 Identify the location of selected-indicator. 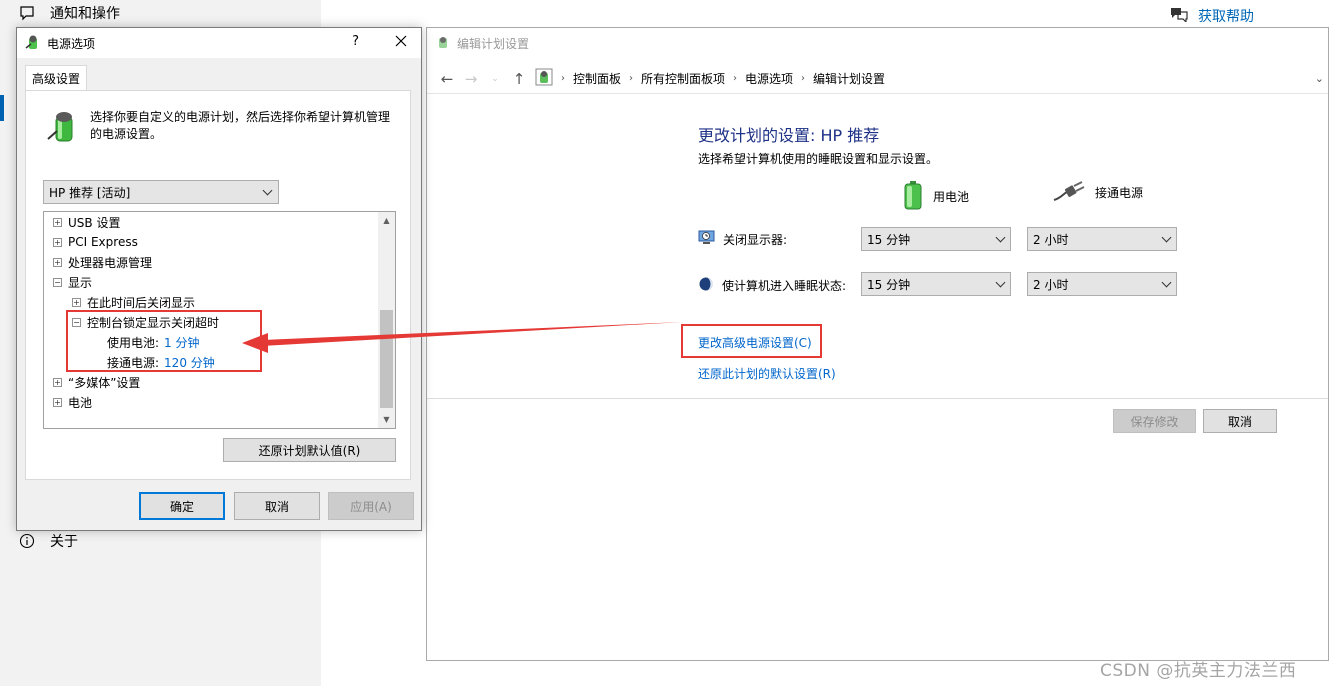
(2, 108).